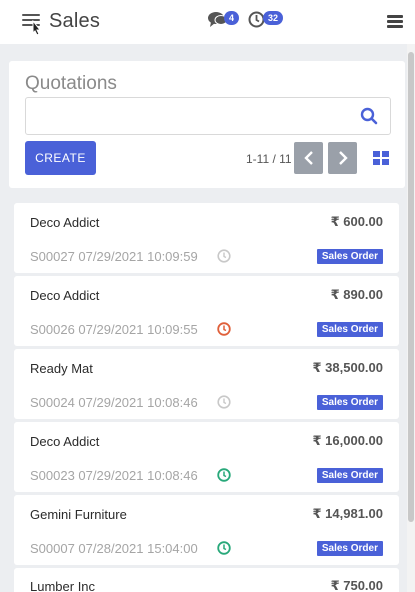  Describe the element at coordinates (208, 116) in the screenshot. I see `search-input` at that location.